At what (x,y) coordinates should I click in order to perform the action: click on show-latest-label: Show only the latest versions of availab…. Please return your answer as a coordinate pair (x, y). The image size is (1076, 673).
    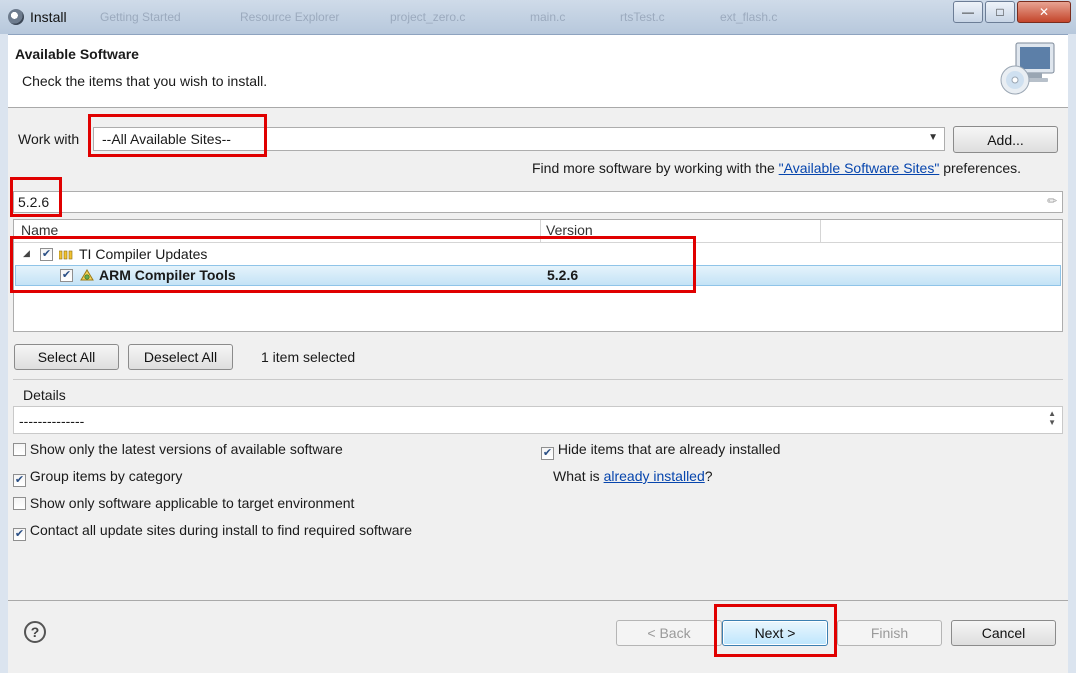
    Looking at the image, I should click on (186, 449).